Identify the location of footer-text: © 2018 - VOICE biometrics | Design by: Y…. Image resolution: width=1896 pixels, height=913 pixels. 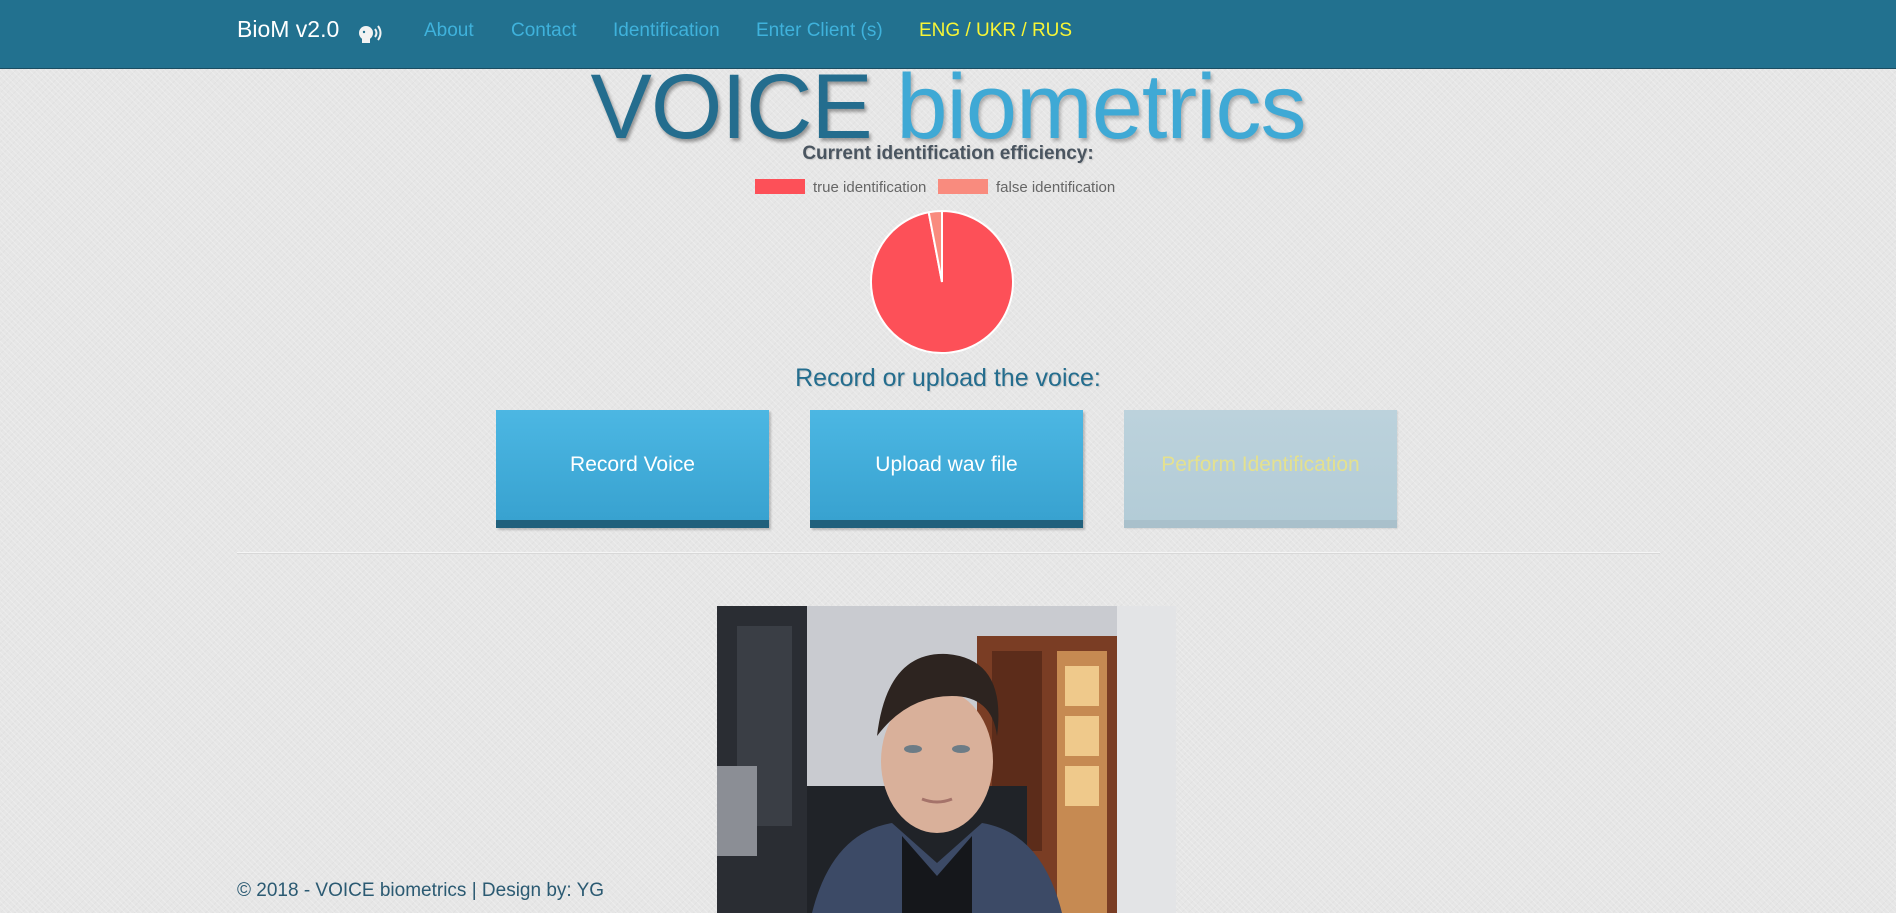
(421, 890).